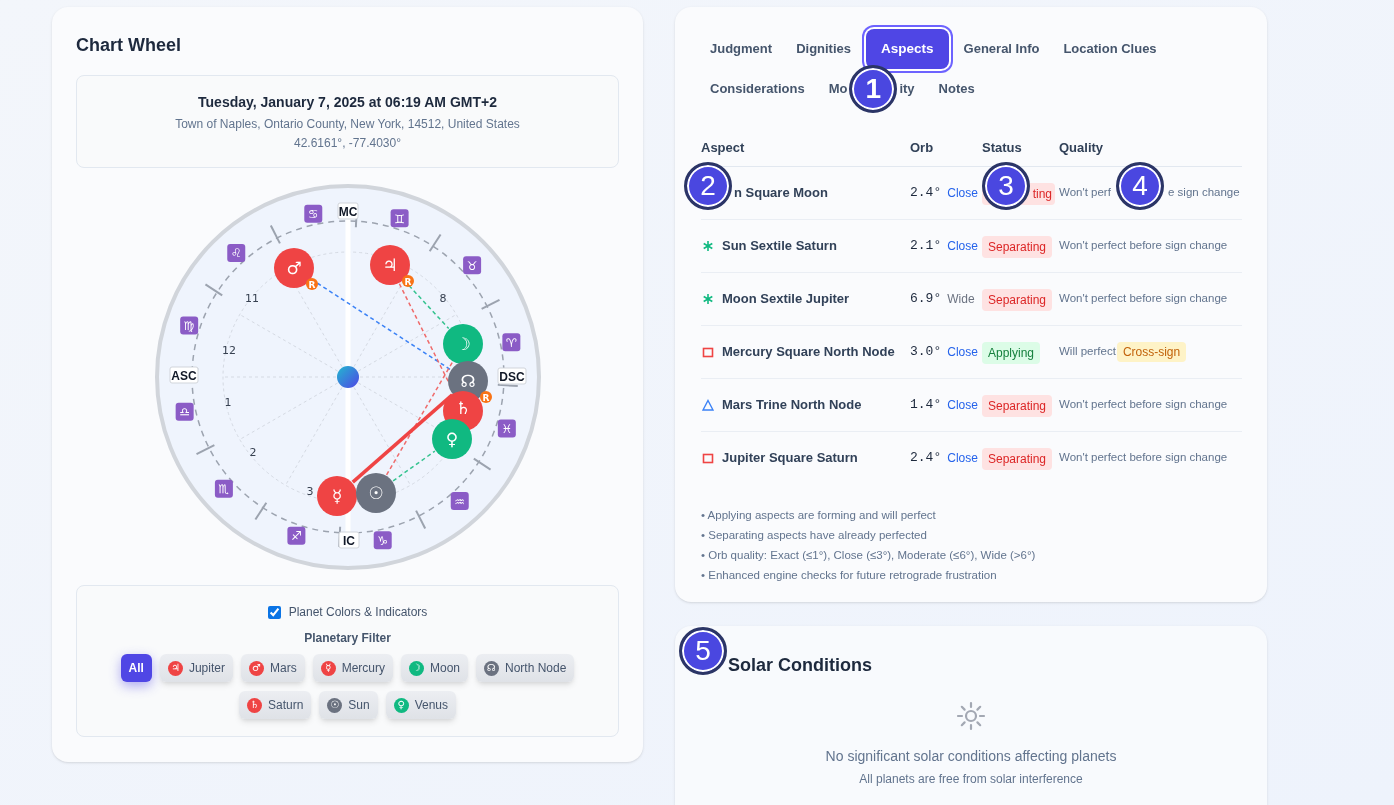 Image resolution: width=1394 pixels, height=805 pixels. I want to click on chart-coordinates: 42.6161°, -77.4030°, so click(347, 143).